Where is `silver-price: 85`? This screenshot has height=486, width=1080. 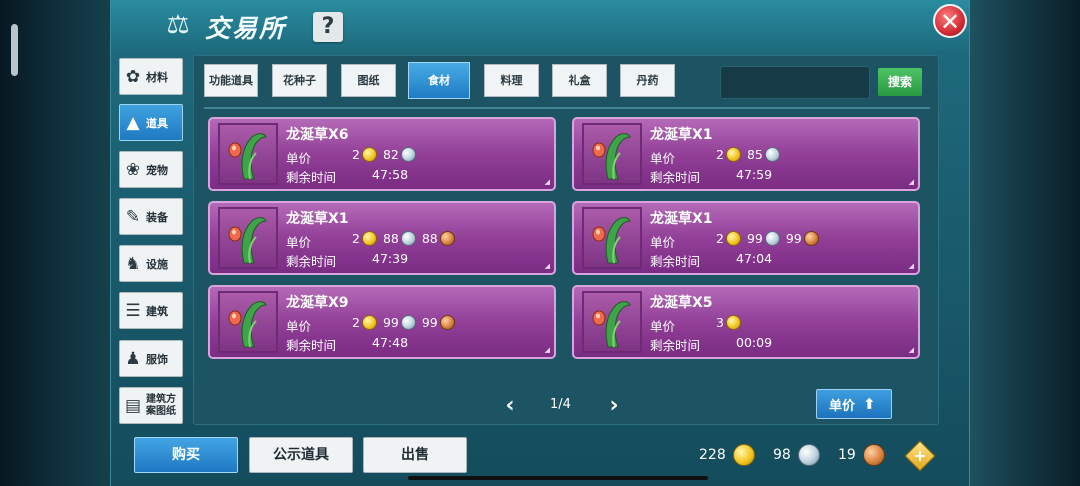 silver-price: 85 is located at coordinates (754, 154).